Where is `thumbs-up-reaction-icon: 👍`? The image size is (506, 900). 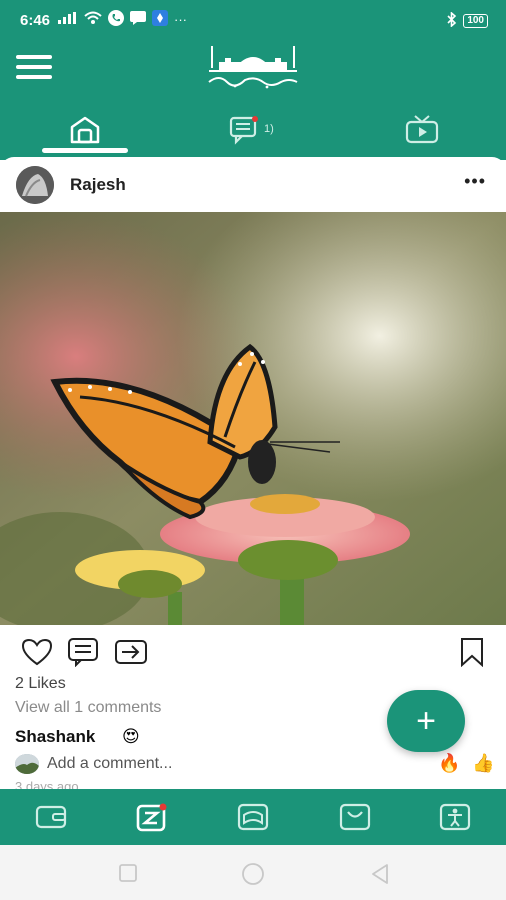 thumbs-up-reaction-icon: 👍 is located at coordinates (483, 763).